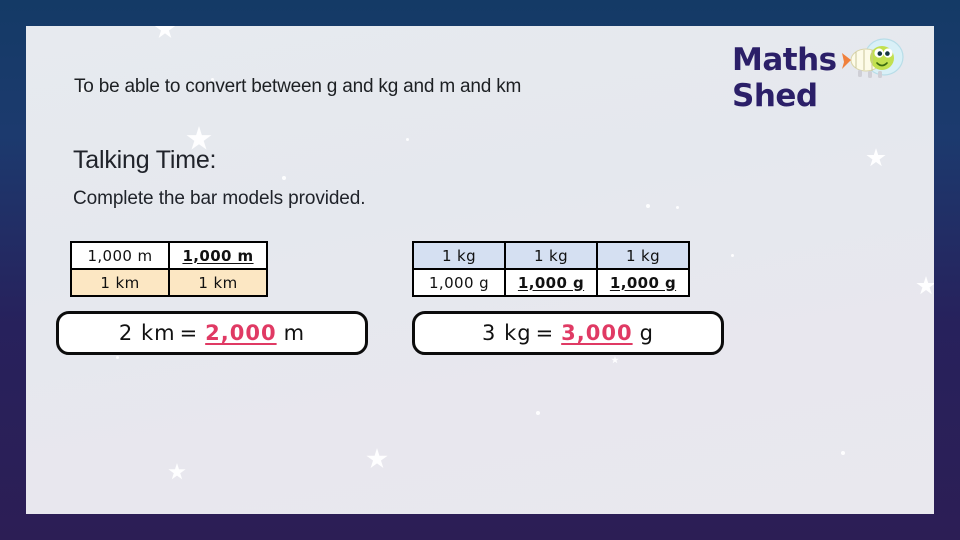  I want to click on equation-unit: m, so click(294, 333).